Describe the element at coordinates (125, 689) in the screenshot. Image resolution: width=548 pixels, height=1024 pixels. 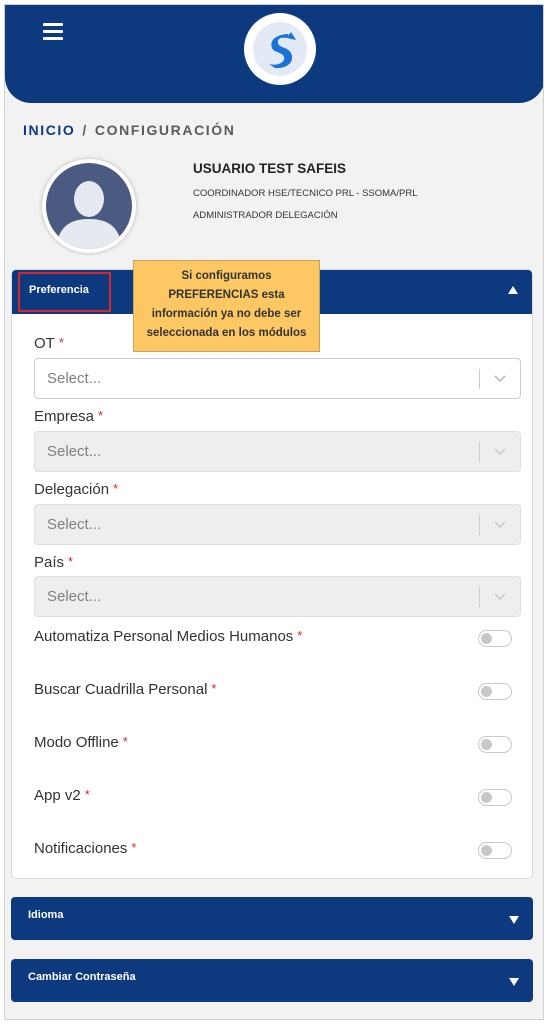
I see `toggle-label-buscar-cuadrilla: Buscar Cuadrilla Personal *` at that location.